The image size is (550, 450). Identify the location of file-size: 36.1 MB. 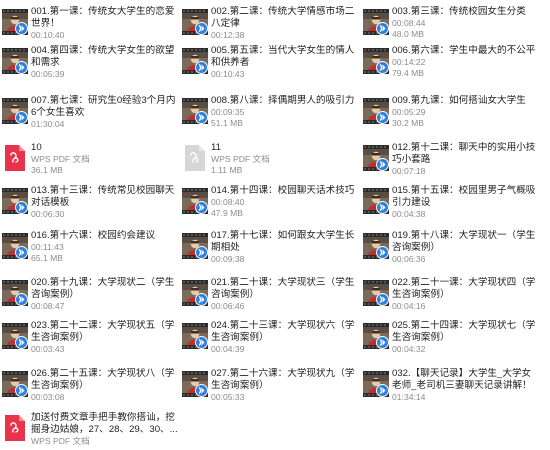
(47, 170).